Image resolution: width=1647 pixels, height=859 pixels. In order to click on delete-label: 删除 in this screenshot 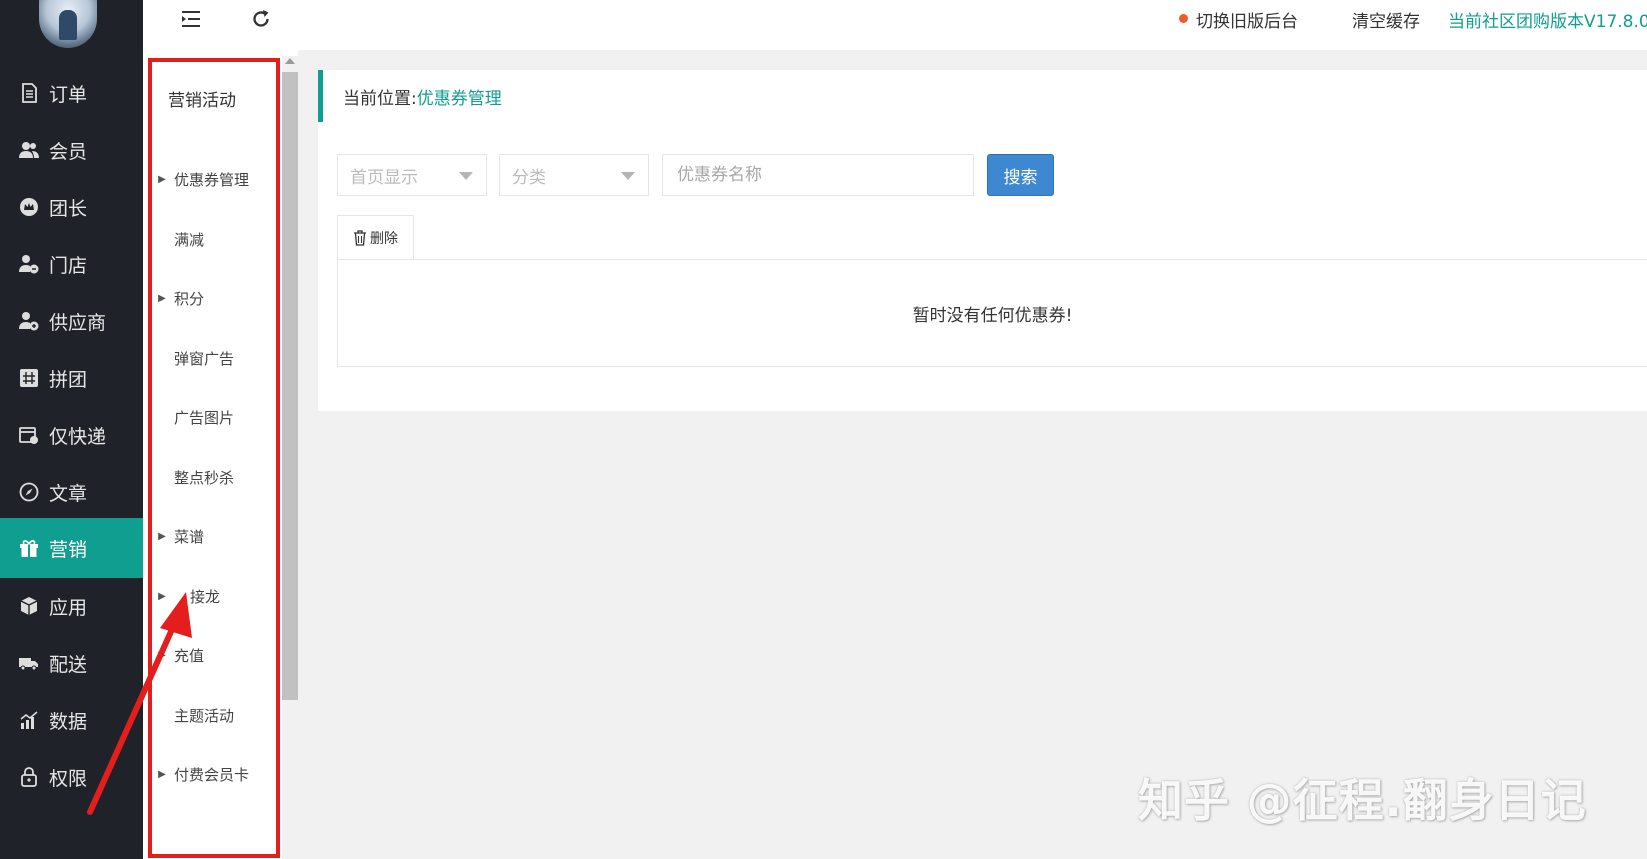, I will do `click(384, 239)`.